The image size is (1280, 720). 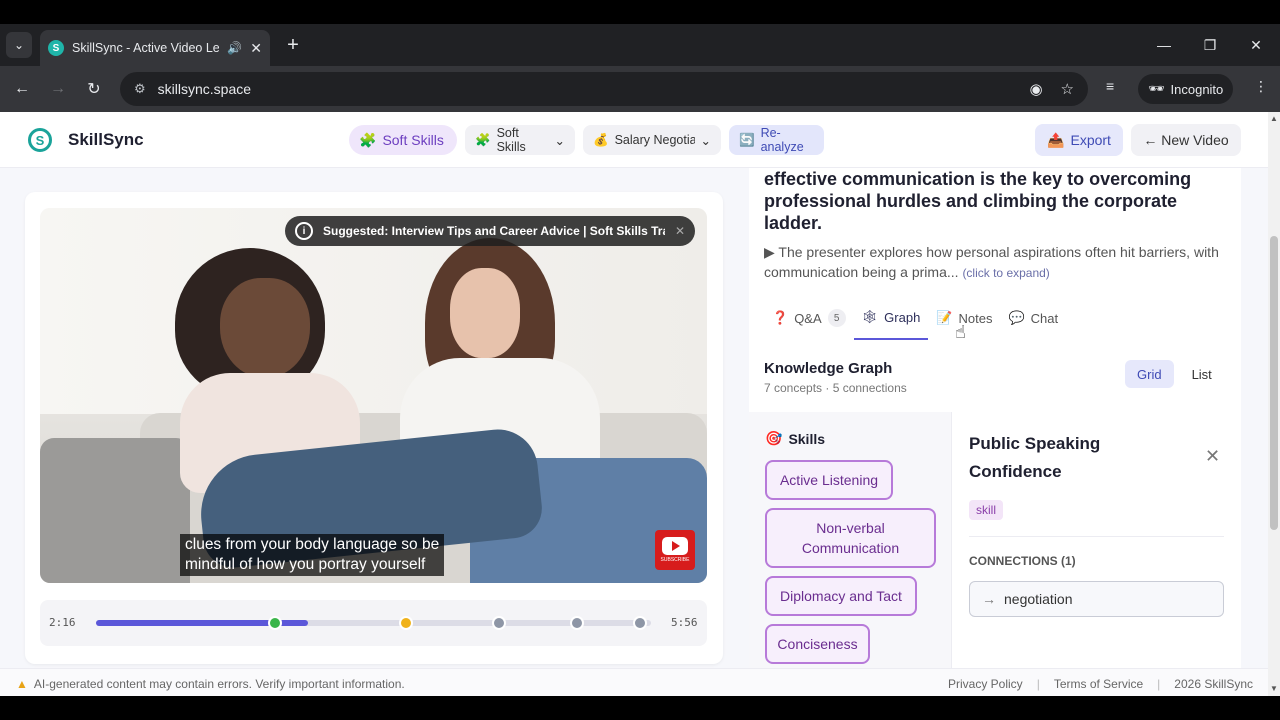 What do you see at coordinates (1256, 45) in the screenshot?
I see `close-window-icon: ✕` at bounding box center [1256, 45].